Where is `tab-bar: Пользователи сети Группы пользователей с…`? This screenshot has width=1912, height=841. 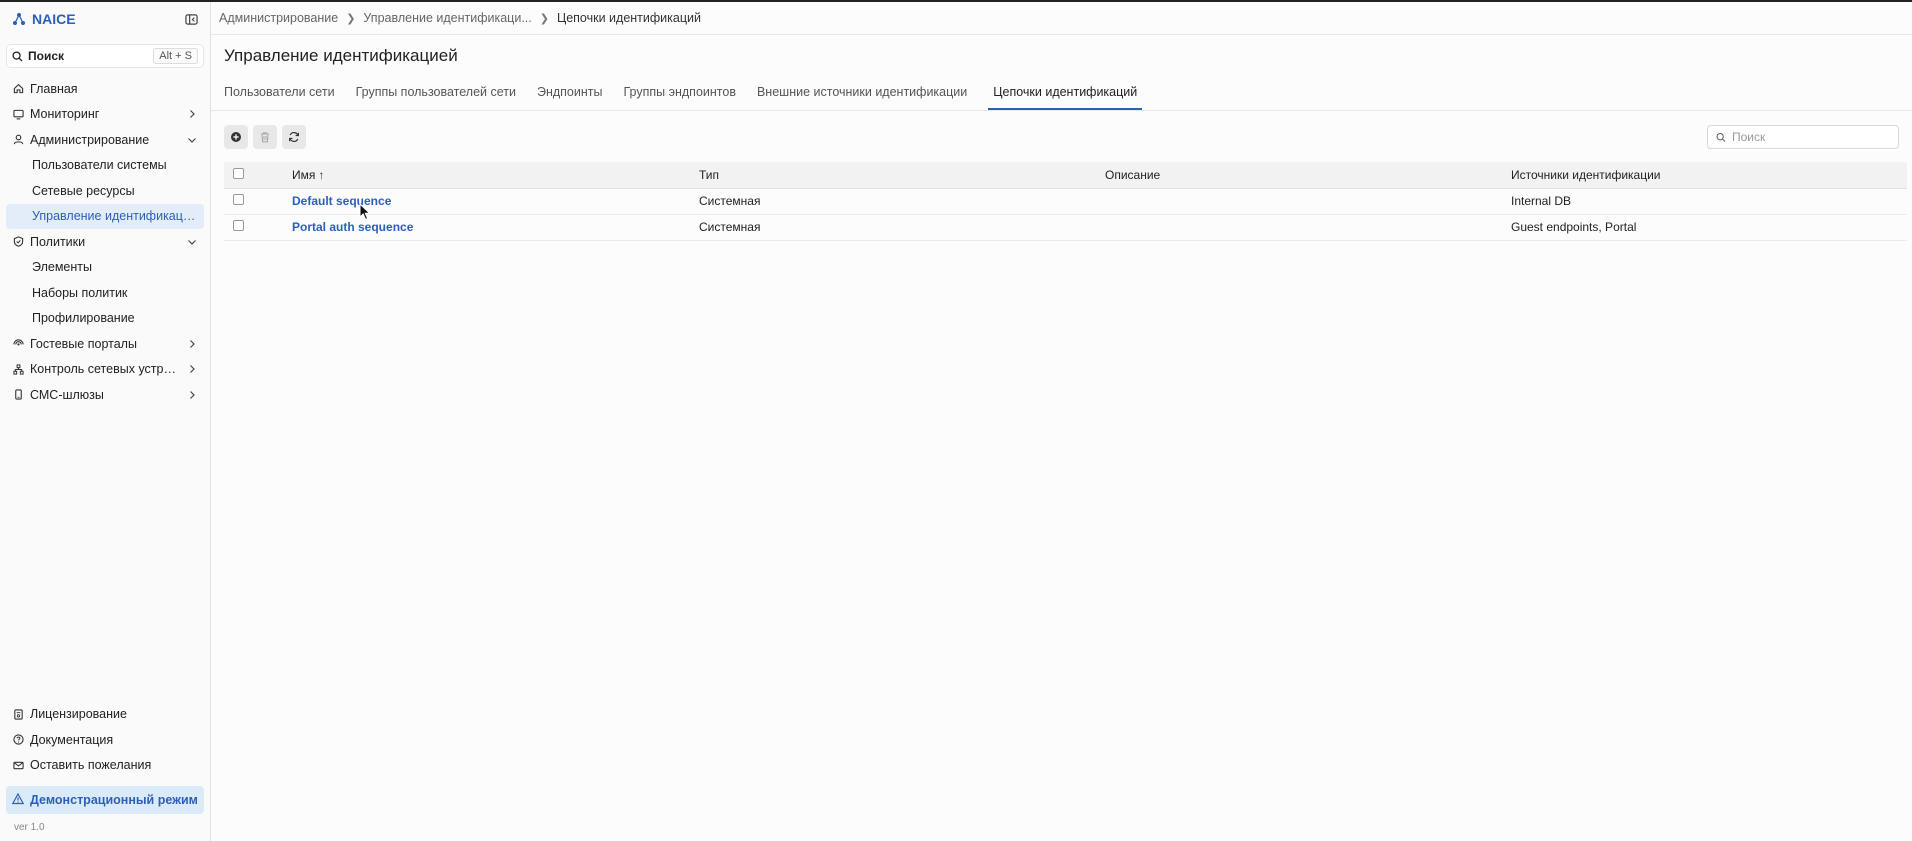 tab-bar: Пользователи сети Группы пользователей с… is located at coordinates (1061, 91).